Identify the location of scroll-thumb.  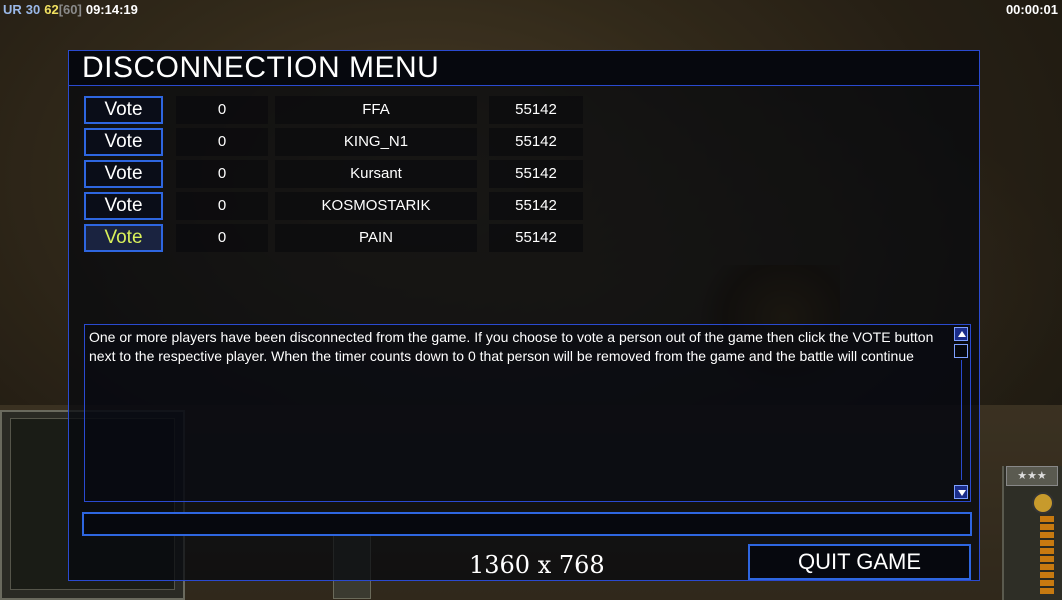
(961, 351).